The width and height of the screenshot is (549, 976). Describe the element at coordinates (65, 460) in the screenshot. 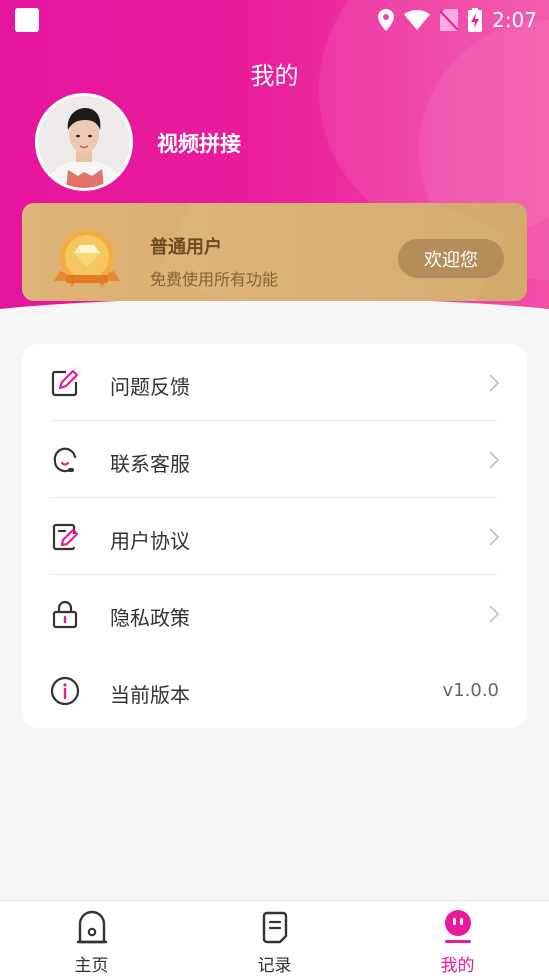

I see `headset-icon` at that location.